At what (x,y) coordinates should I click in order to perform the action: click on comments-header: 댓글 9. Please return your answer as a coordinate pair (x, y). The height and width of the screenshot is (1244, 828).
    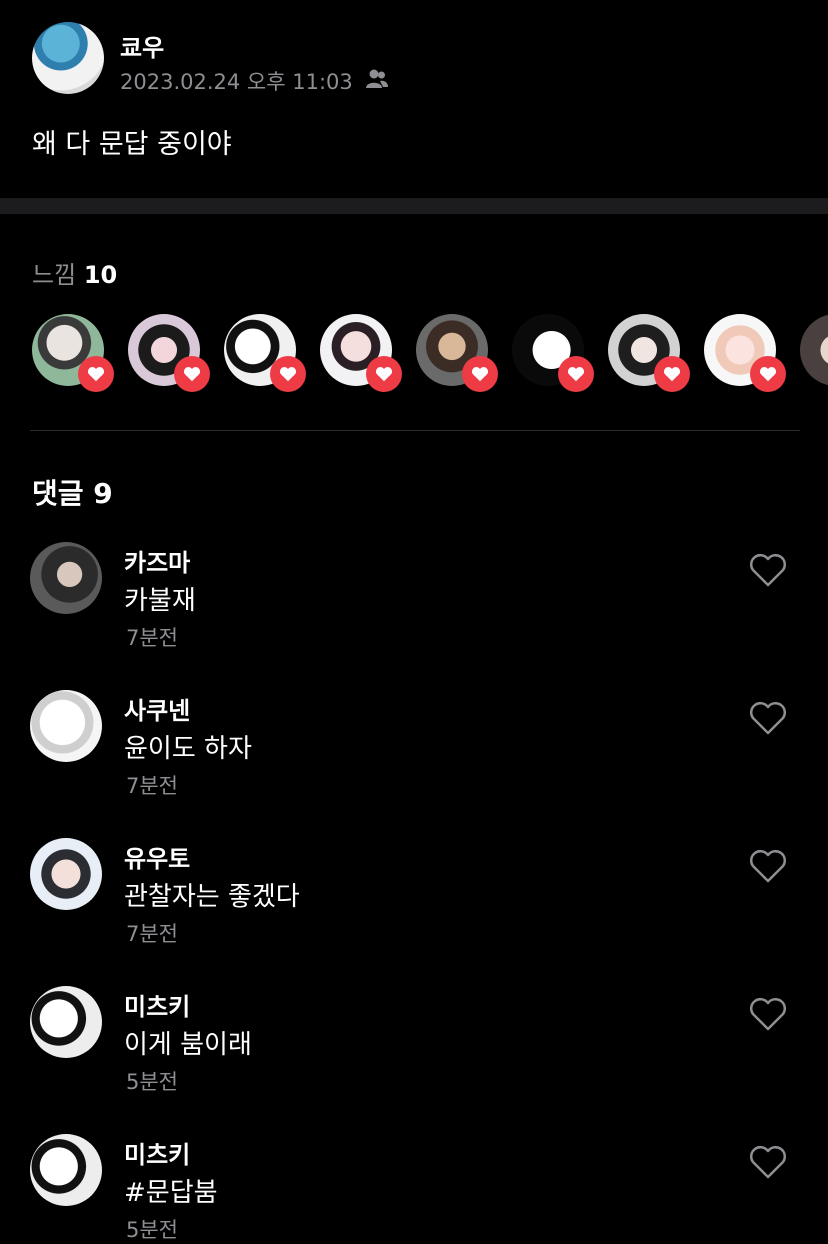
    Looking at the image, I should click on (72, 492).